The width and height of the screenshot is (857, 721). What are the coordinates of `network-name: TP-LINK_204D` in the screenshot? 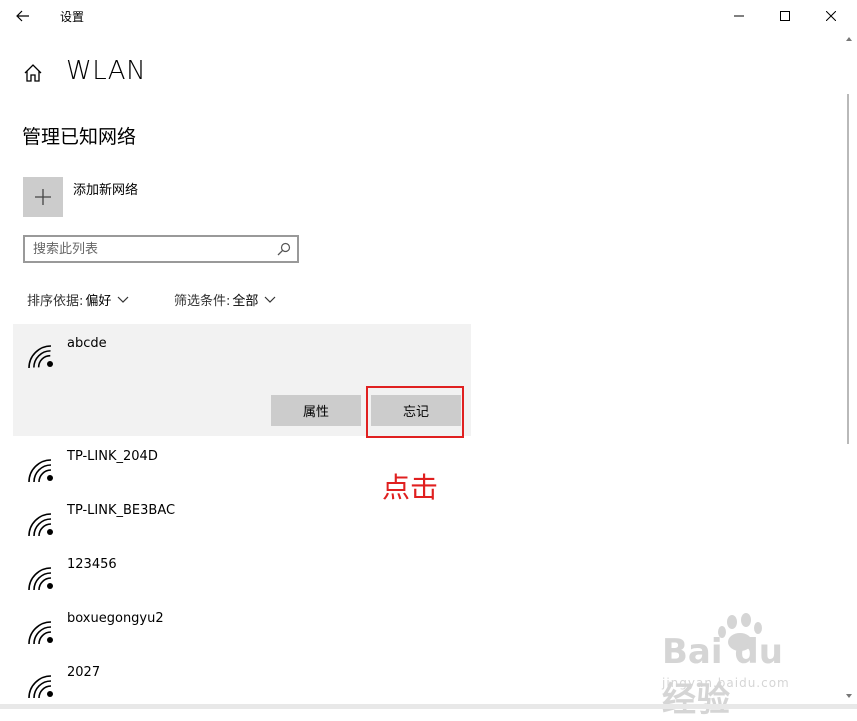 It's located at (112, 456).